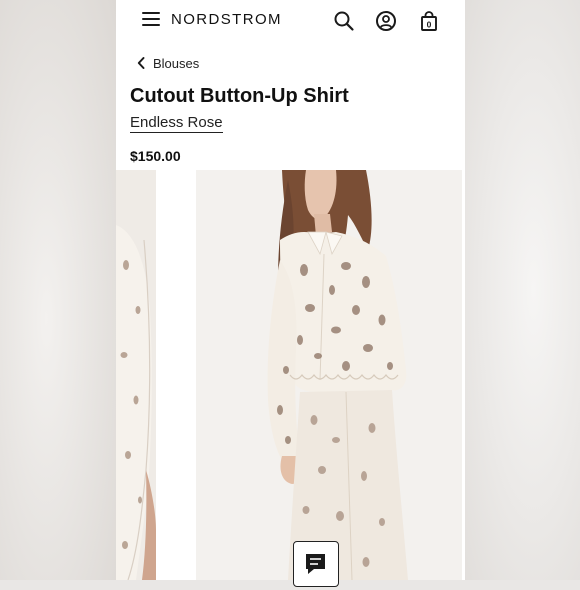  What do you see at coordinates (290, 21) in the screenshot?
I see `site-header: NORDSTROM 0` at bounding box center [290, 21].